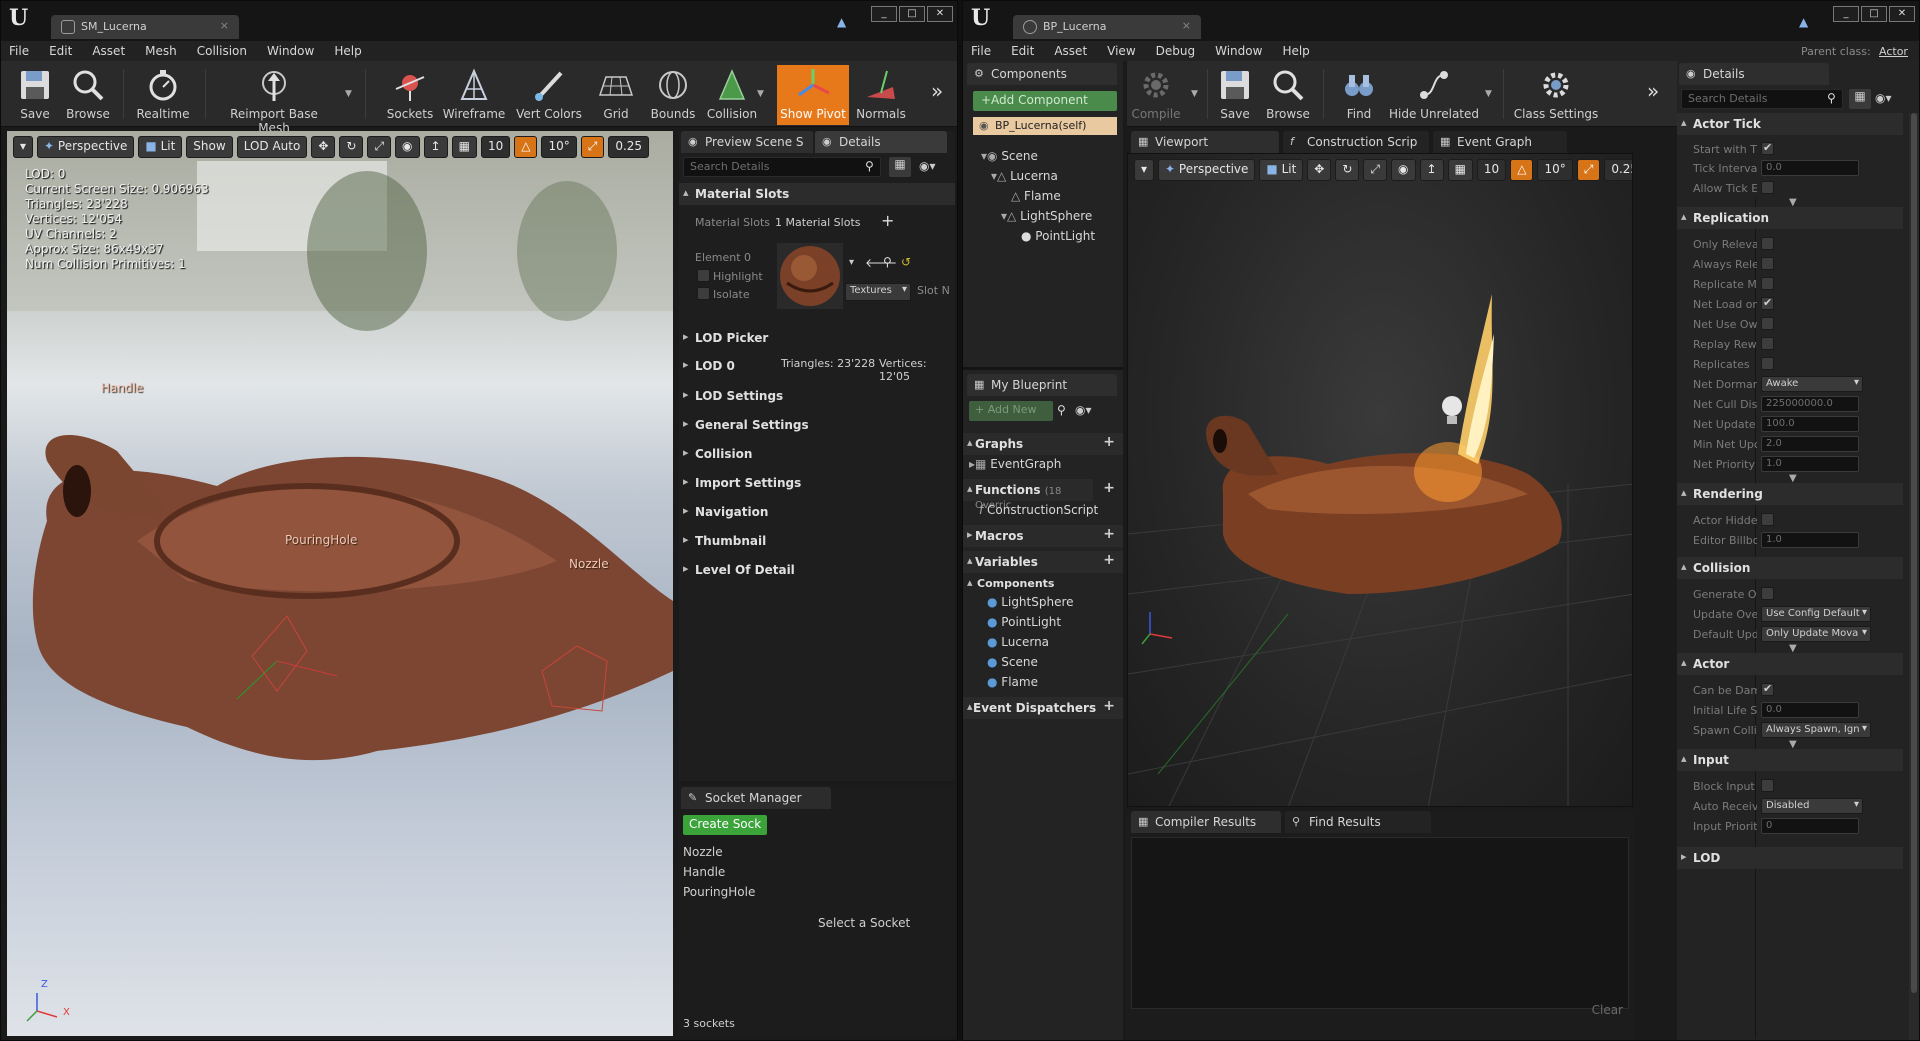  I want to click on tree-pointlight: ● PointLight, so click(1058, 236).